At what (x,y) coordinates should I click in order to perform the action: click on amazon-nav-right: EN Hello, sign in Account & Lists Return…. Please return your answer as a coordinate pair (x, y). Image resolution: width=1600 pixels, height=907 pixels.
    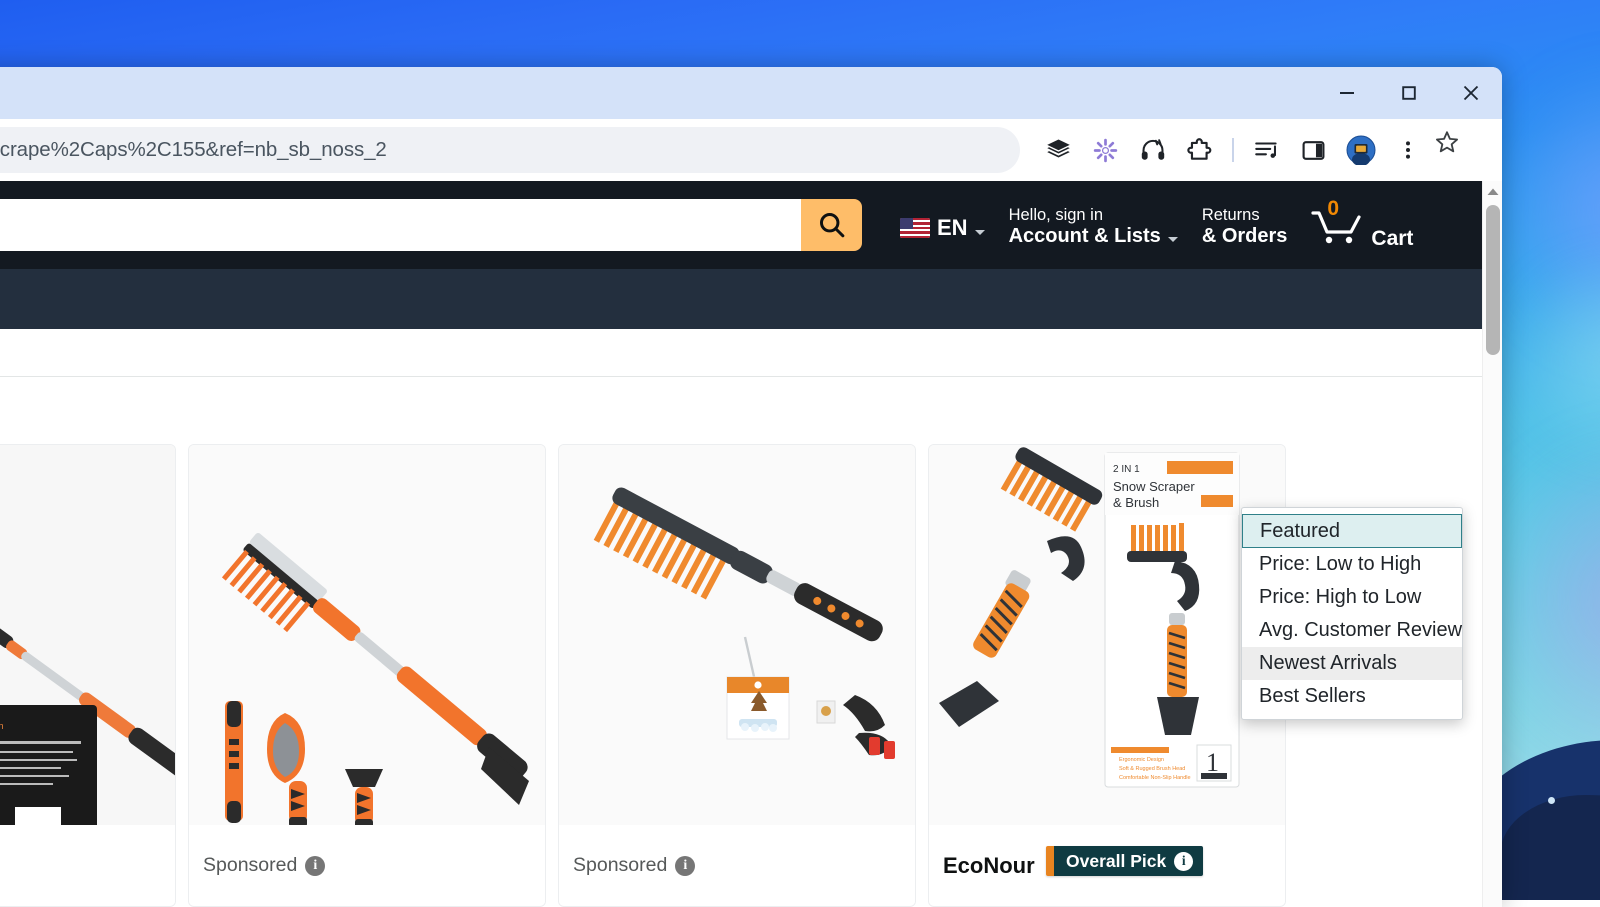
    Looking at the image, I should click on (1156, 225).